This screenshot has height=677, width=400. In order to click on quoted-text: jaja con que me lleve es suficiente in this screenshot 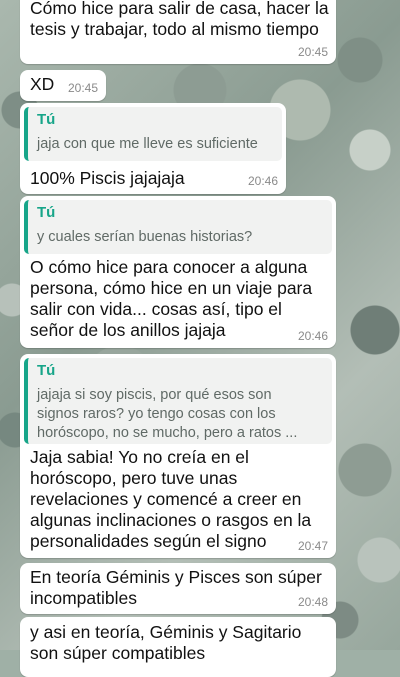, I will do `click(147, 144)`.